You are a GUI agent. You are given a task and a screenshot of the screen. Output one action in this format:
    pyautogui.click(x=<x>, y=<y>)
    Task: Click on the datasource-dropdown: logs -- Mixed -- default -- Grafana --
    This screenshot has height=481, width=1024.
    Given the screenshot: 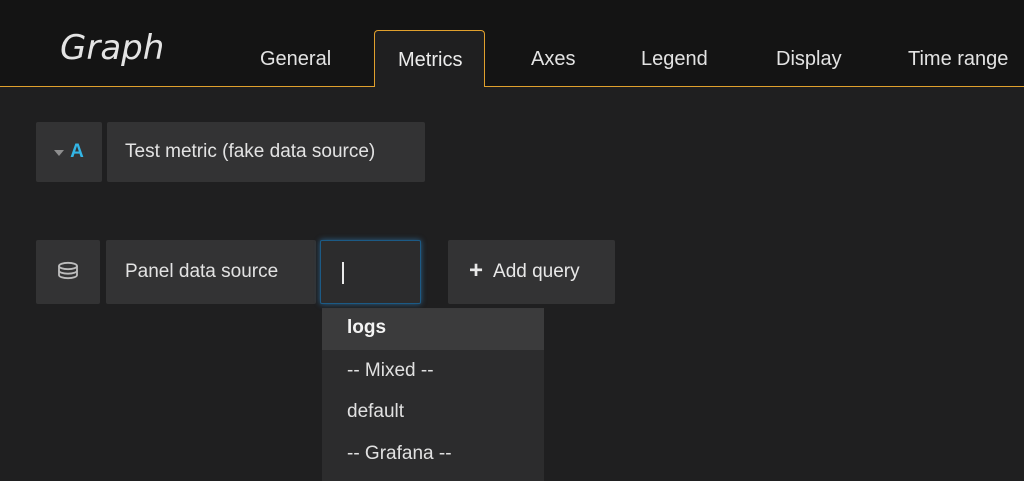 What is the action you would take?
    pyautogui.click(x=433, y=394)
    